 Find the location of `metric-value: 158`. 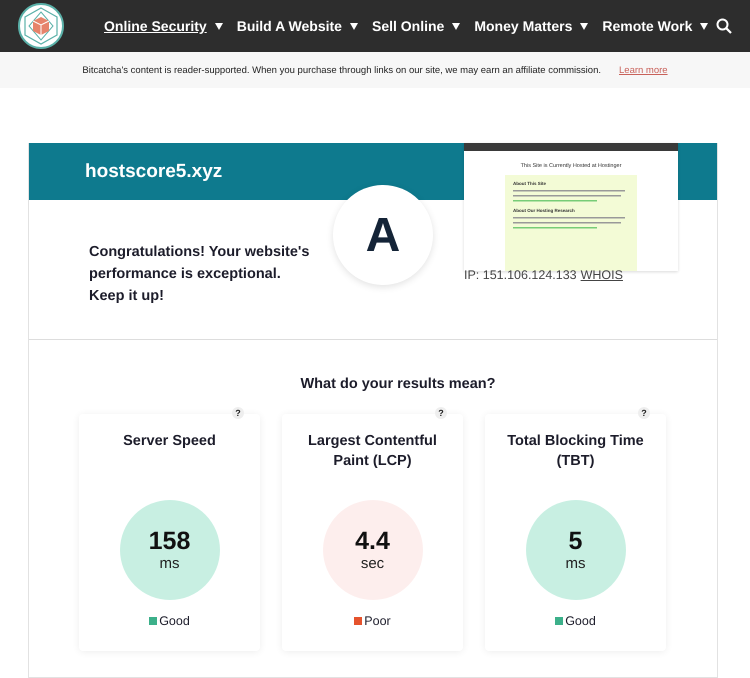

metric-value: 158 is located at coordinates (169, 541).